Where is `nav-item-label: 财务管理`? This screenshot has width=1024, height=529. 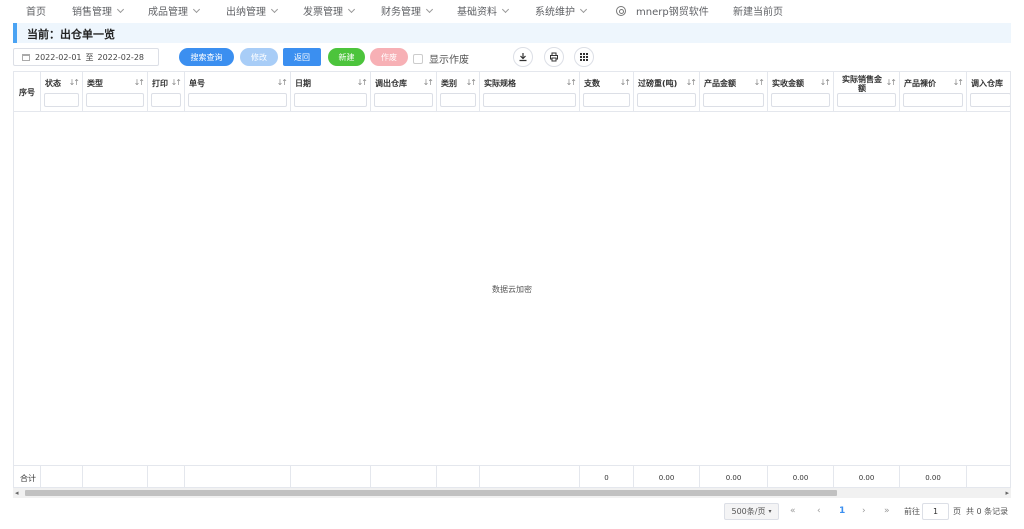 nav-item-label: 财务管理 is located at coordinates (401, 12).